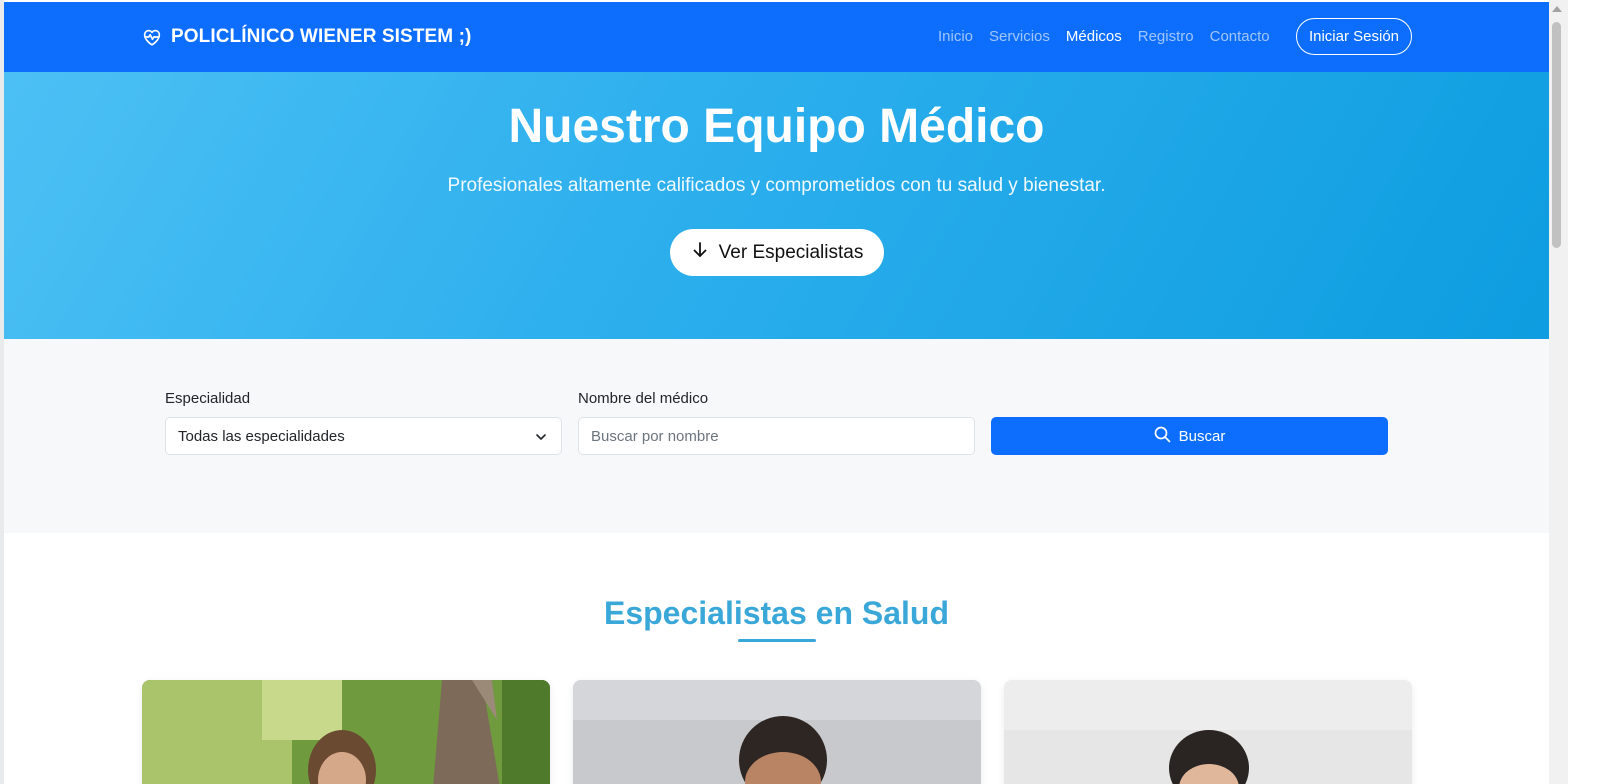 Image resolution: width=1600 pixels, height=784 pixels. Describe the element at coordinates (1202, 436) in the screenshot. I see `search-button-label: Buscar` at that location.